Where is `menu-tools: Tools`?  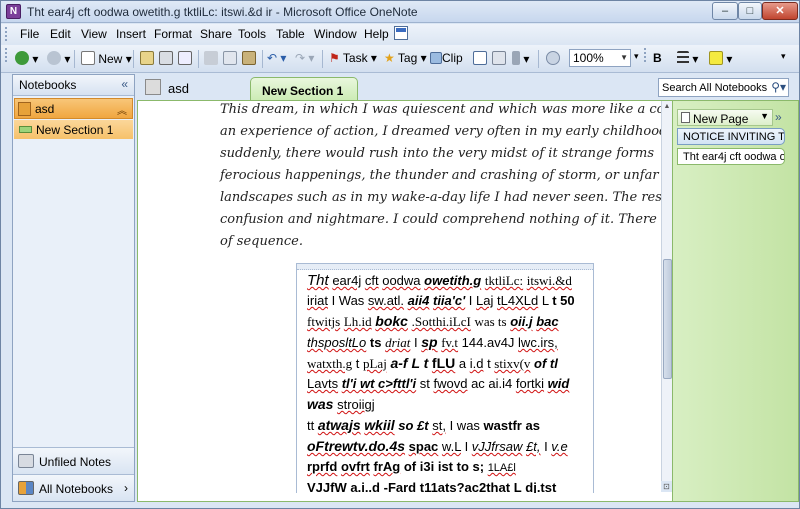
menu-tools: Tools is located at coordinates (252, 34).